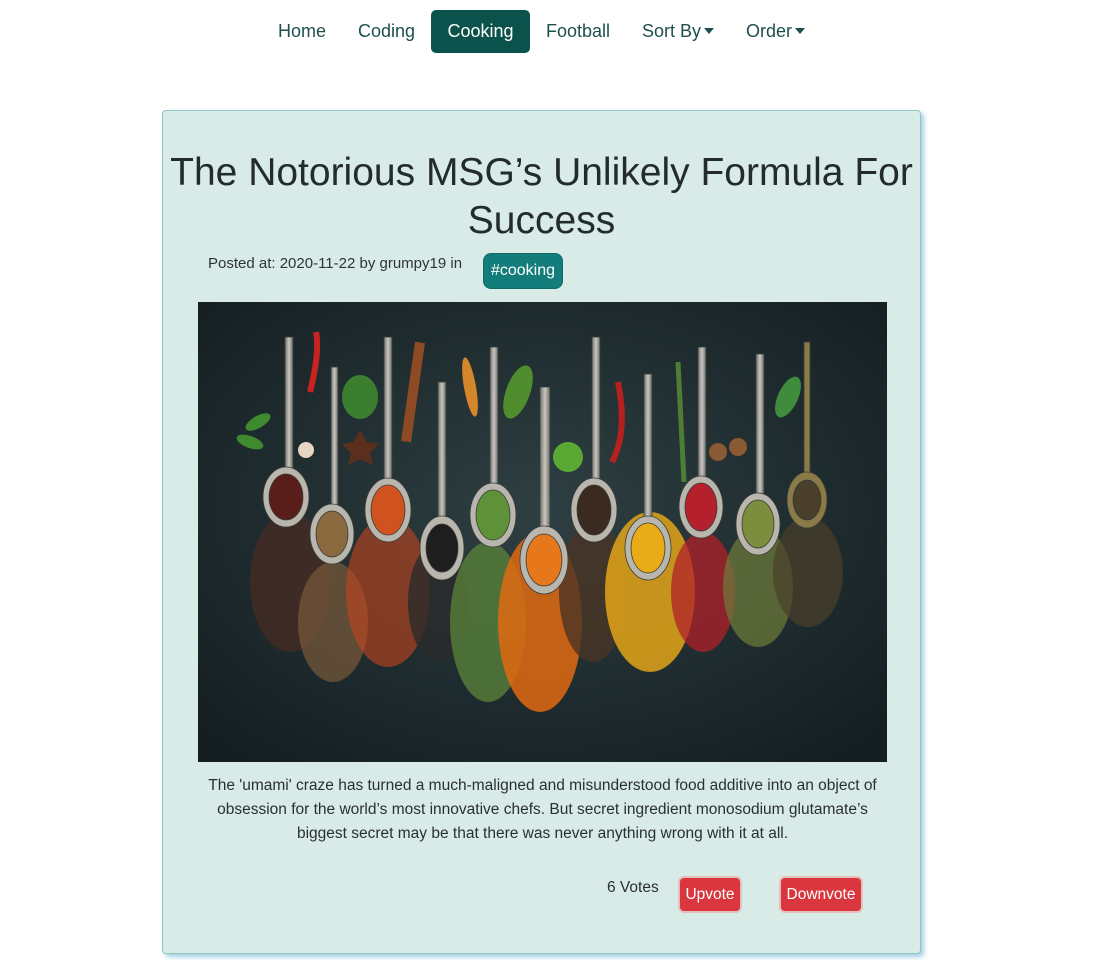 This screenshot has height=960, width=1108. Describe the element at coordinates (769, 31) in the screenshot. I see `order-label: Order` at that location.